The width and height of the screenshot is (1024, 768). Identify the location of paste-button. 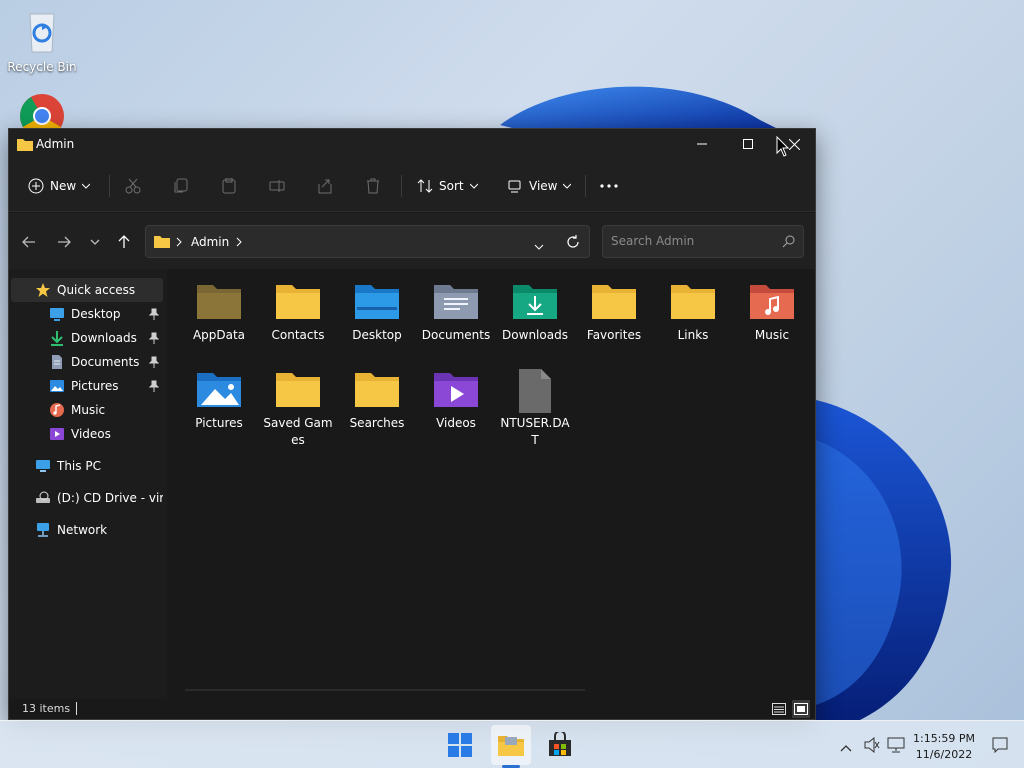
(229, 186).